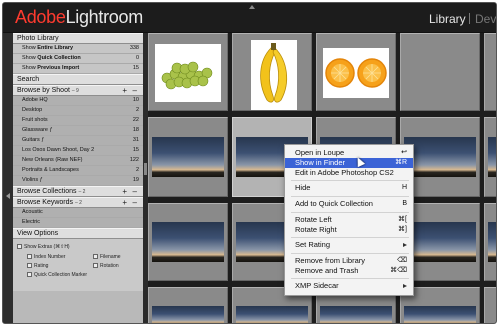 This screenshot has width=500, height=327. What do you see at coordinates (145, 169) in the screenshot?
I see `panel-resize-grip` at bounding box center [145, 169].